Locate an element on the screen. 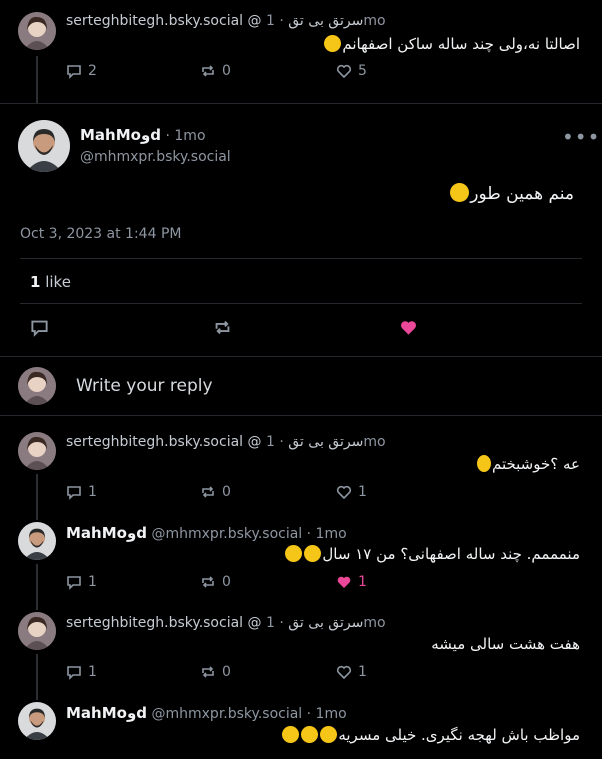 The height and width of the screenshot is (759, 602). reply-button: 2 is located at coordinates (81, 71).